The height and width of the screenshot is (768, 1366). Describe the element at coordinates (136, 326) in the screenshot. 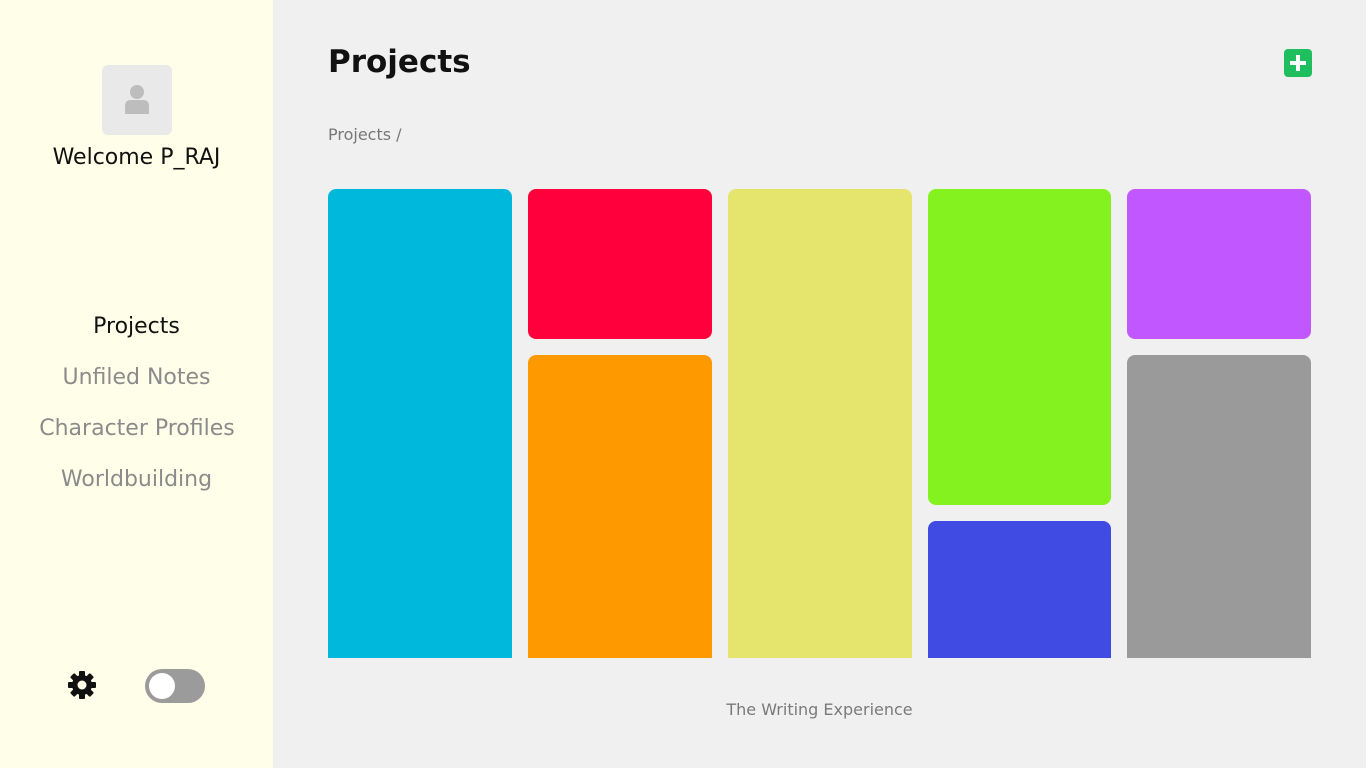

I see `sidebar-item-projects: Projects` at that location.